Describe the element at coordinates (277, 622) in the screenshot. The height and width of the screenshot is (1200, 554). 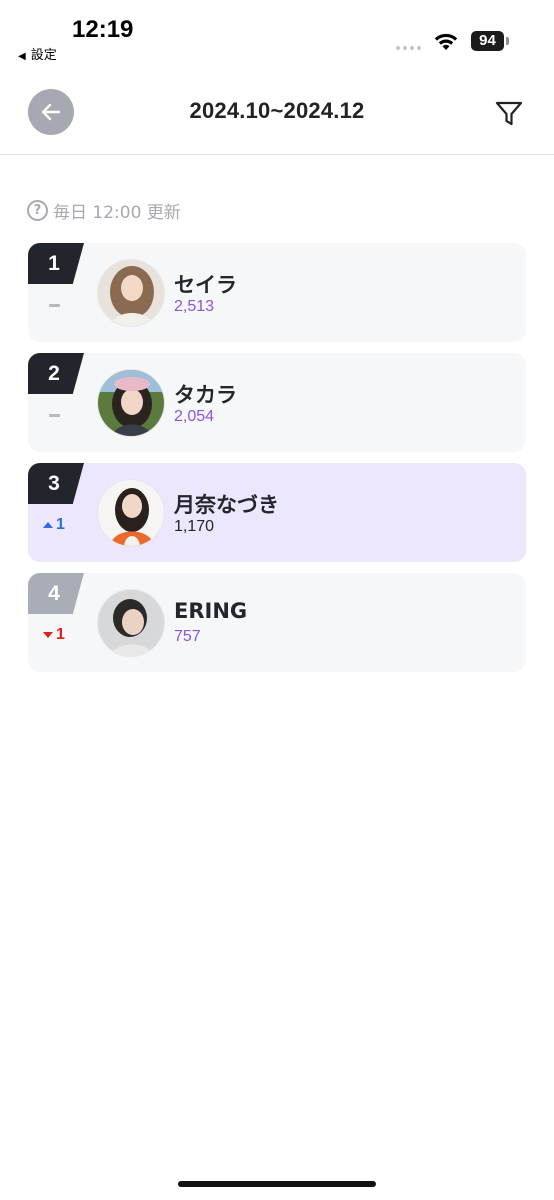
I see `ranking-row: 4 1 ERING 757` at that location.